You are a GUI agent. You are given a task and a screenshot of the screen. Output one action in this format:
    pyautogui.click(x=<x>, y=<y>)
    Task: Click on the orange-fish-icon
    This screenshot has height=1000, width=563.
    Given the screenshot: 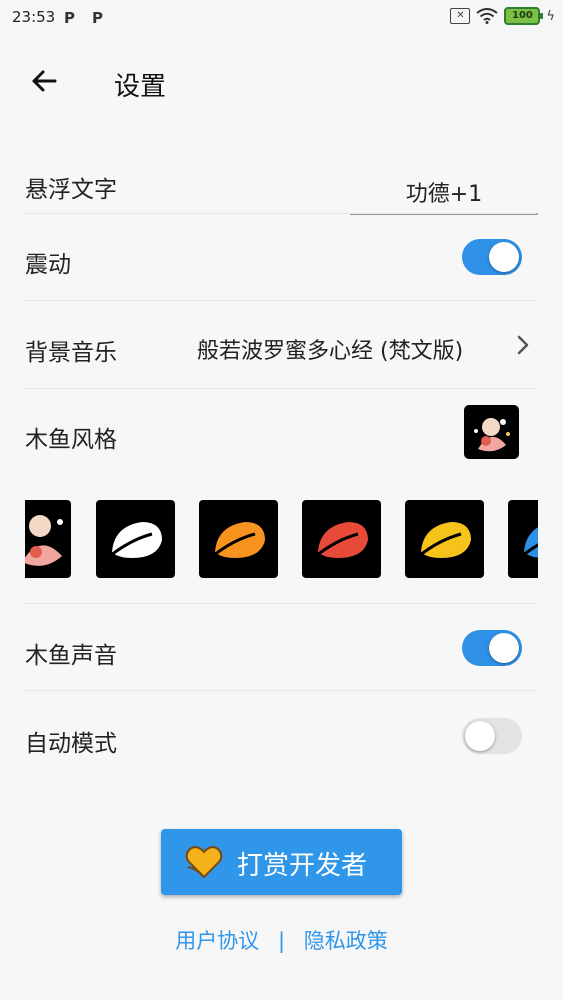 What is the action you would take?
    pyautogui.click(x=238, y=540)
    